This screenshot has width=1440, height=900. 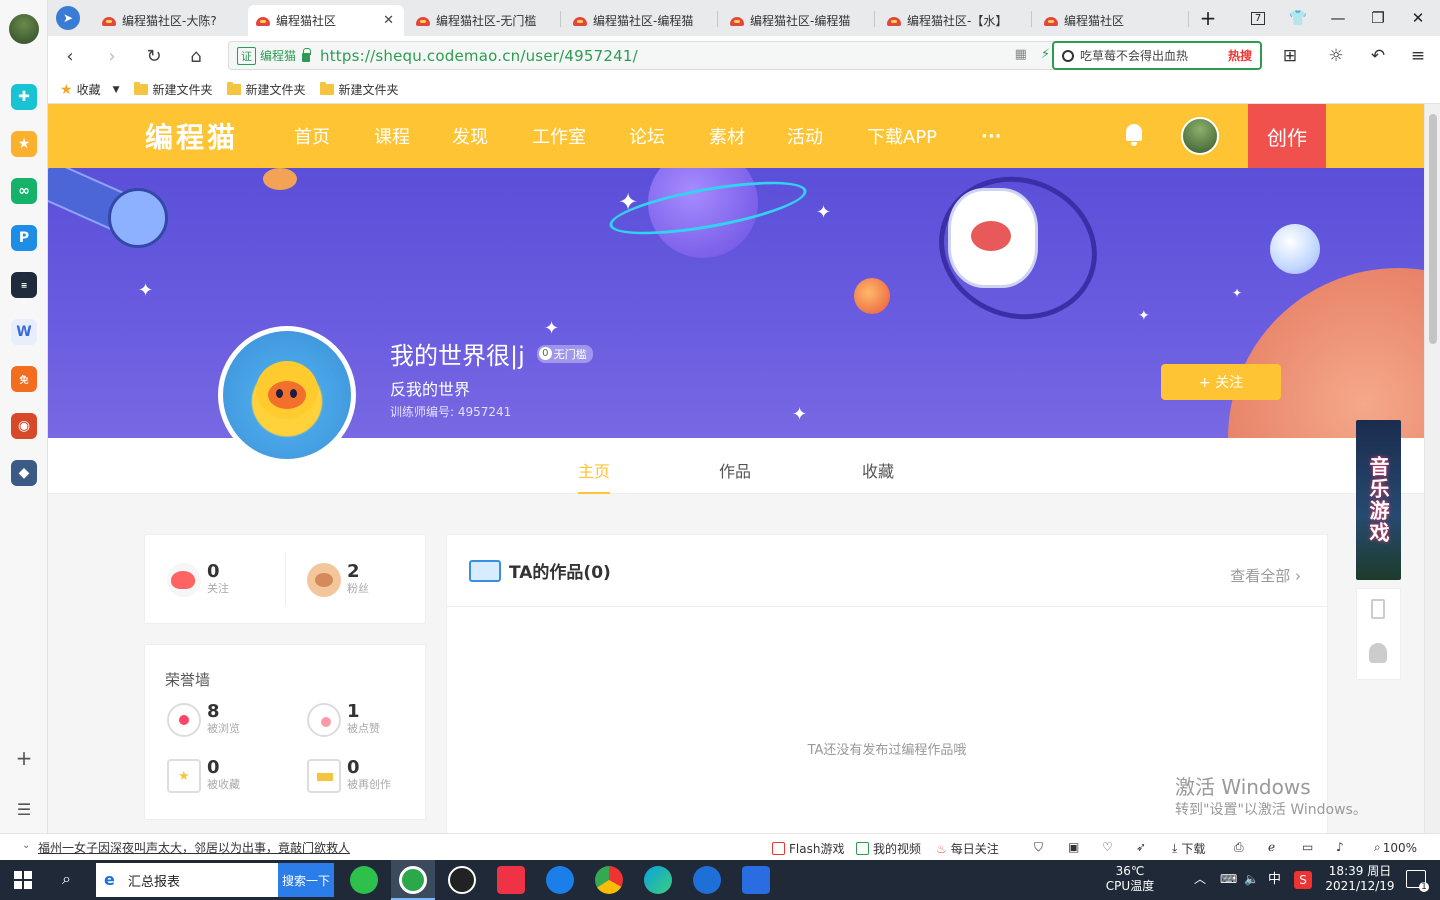 What do you see at coordinates (1228, 879) in the screenshot?
I see `network-icon: ⌨` at bounding box center [1228, 879].